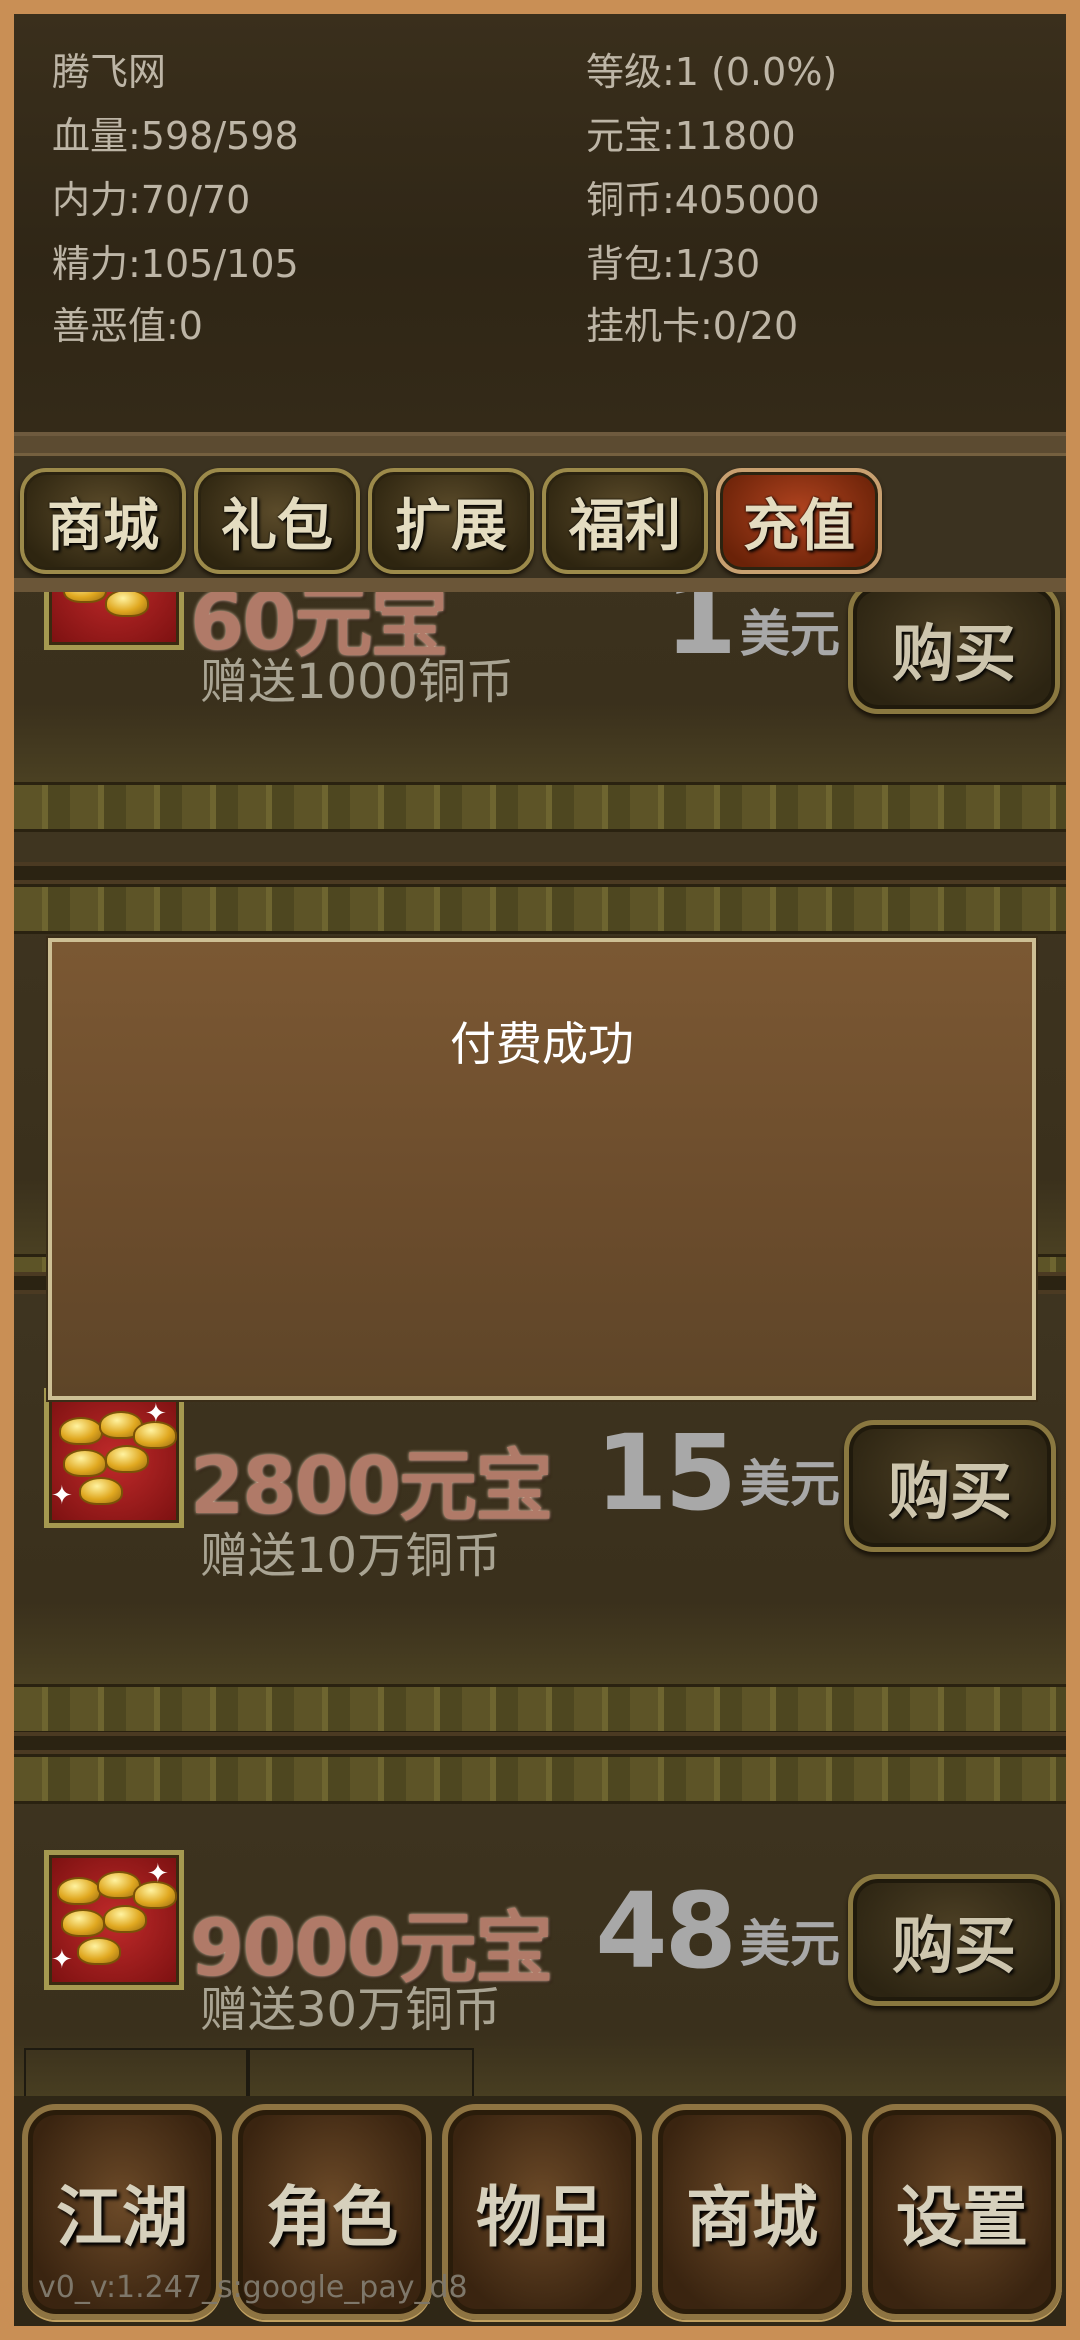 This screenshot has height=2340, width=1080. I want to click on ingot-icon, so click(114, 621).